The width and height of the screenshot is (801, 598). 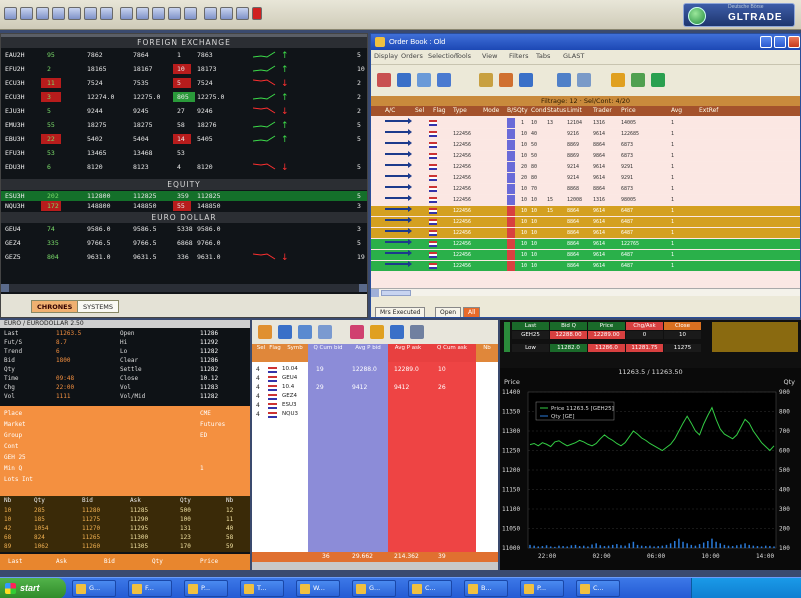 What do you see at coordinates (328, 353) in the screenshot?
I see `col-q-cum-bid: Q Cum bid` at bounding box center [328, 353].